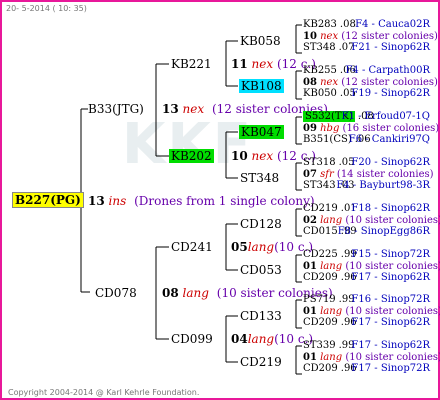 The width and height of the screenshot is (440, 400). I want to click on gen3-cd133: CD133, so click(261, 316).